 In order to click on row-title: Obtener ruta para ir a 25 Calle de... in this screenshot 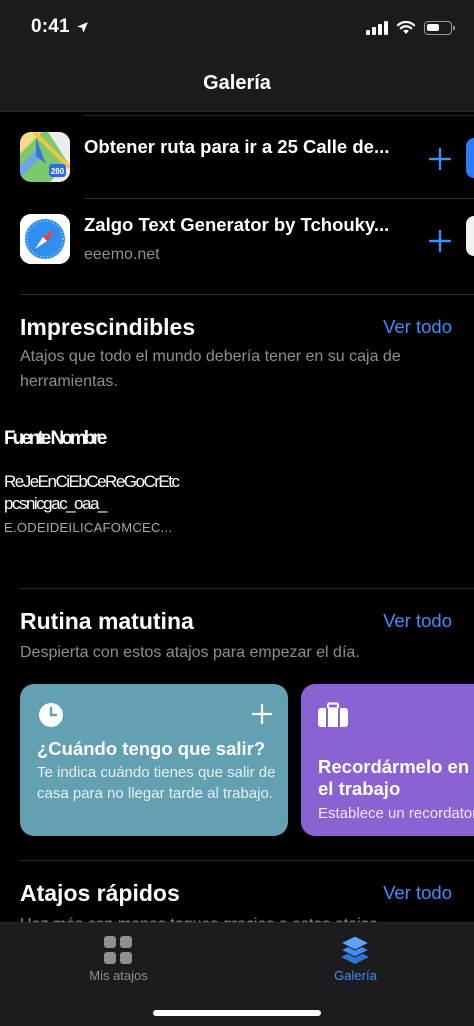, I will do `click(237, 146)`.